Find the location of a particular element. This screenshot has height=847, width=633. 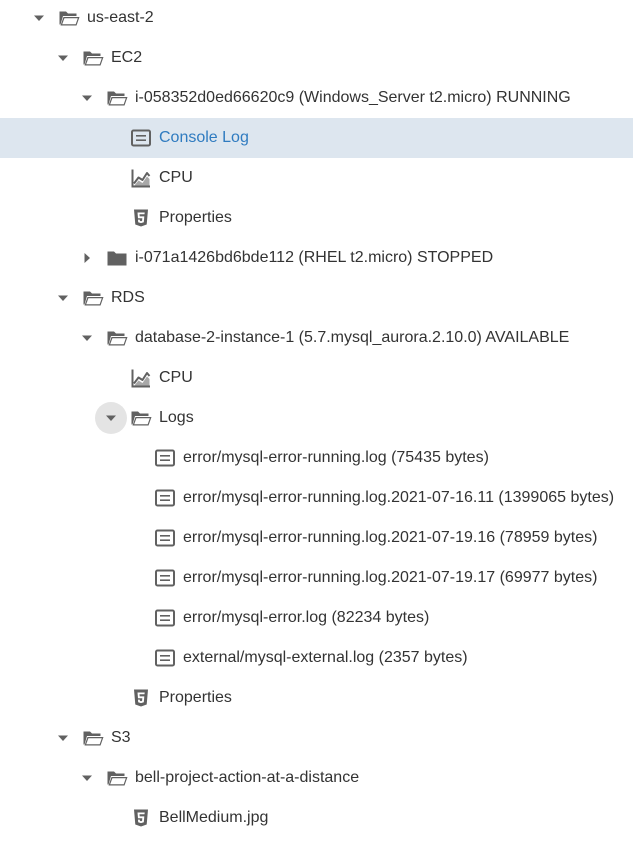

tree-node-label: us-east-2 is located at coordinates (120, 17).